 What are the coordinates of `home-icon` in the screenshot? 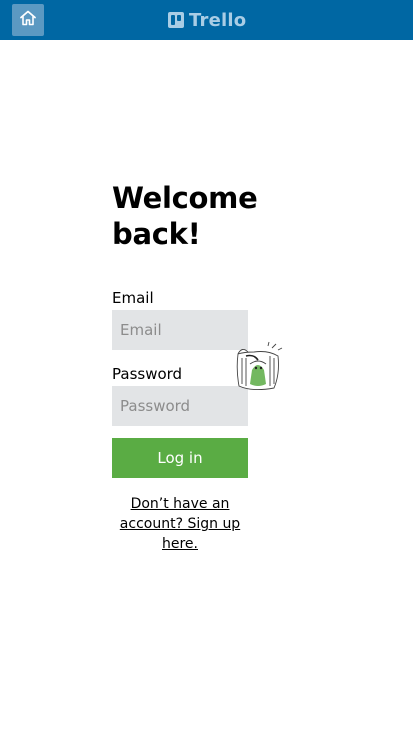 It's located at (28, 20).